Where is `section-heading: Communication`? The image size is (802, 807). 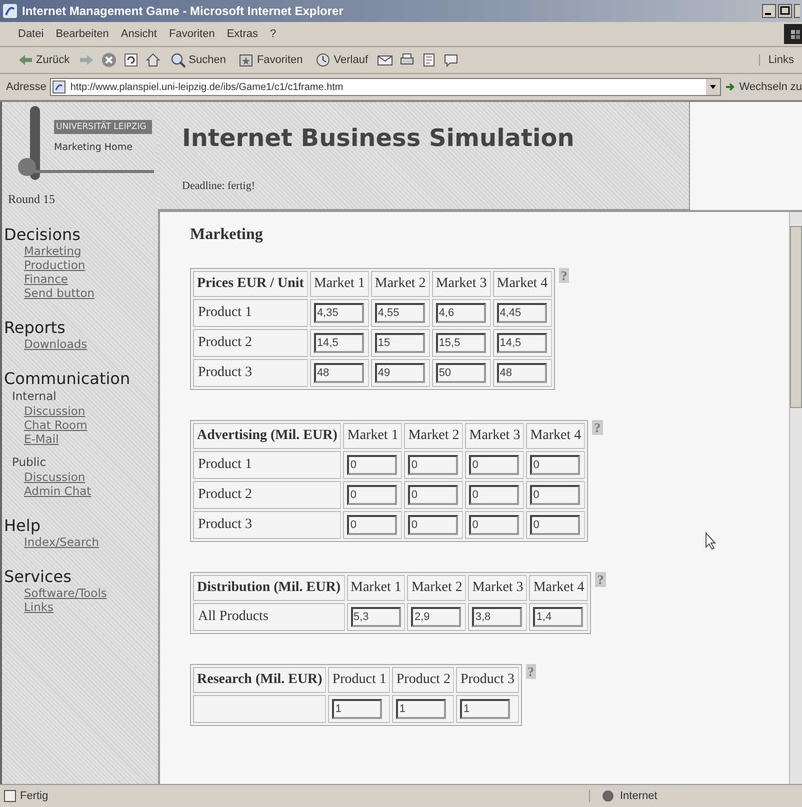 section-heading: Communication is located at coordinates (67, 378).